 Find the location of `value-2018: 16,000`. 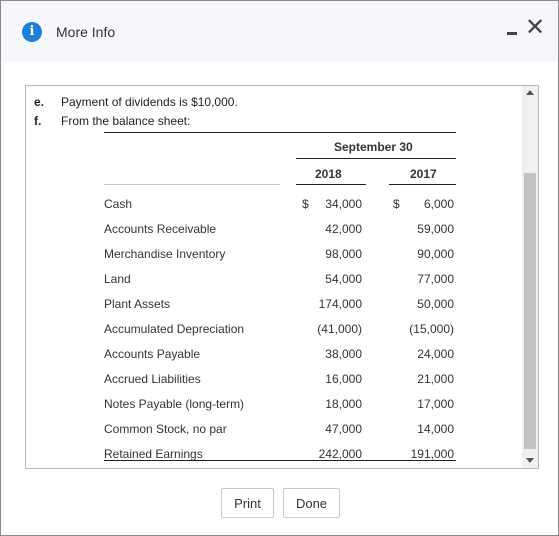

value-2018: 16,000 is located at coordinates (343, 379).